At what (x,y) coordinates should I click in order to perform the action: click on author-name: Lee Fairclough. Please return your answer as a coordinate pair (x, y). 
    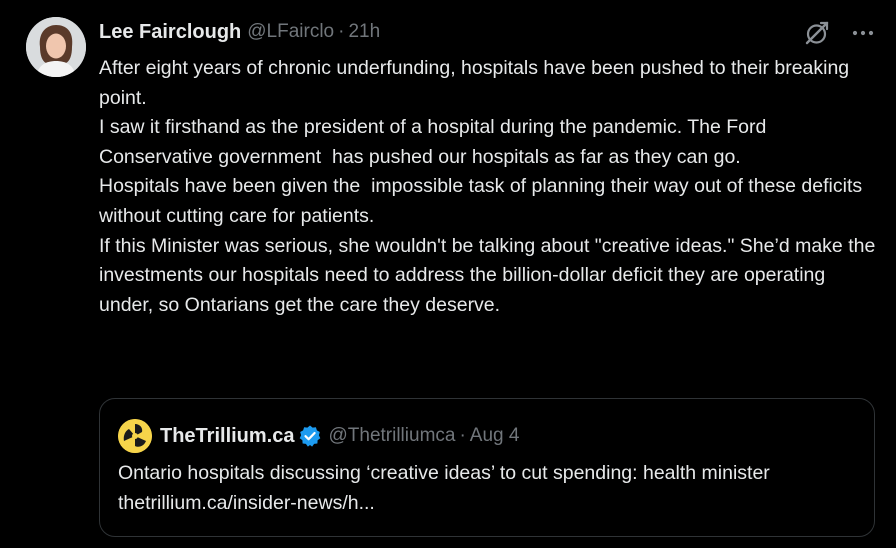
    Looking at the image, I should click on (170, 32).